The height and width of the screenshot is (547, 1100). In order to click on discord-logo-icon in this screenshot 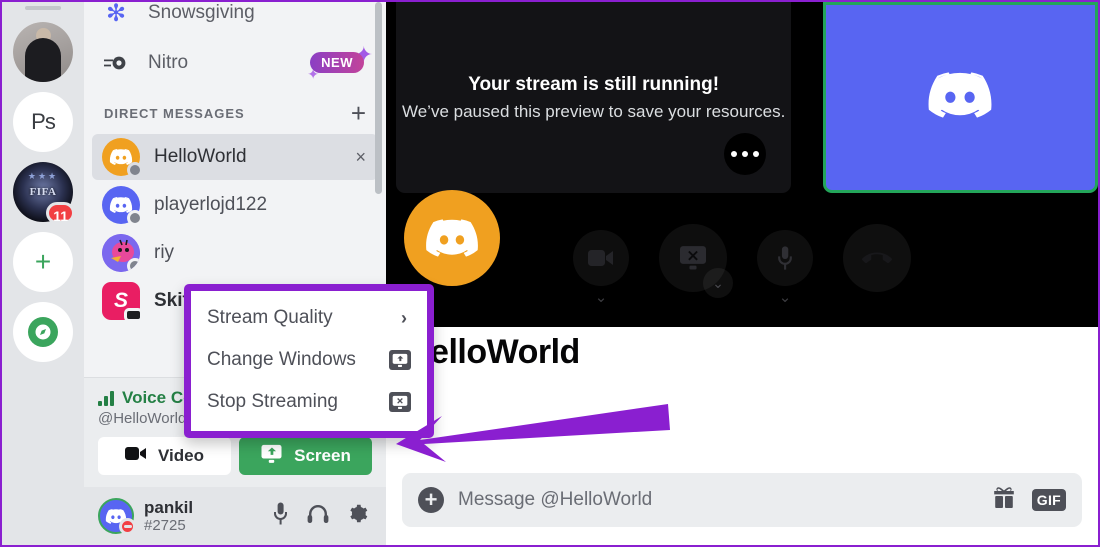, I will do `click(960, 97)`.